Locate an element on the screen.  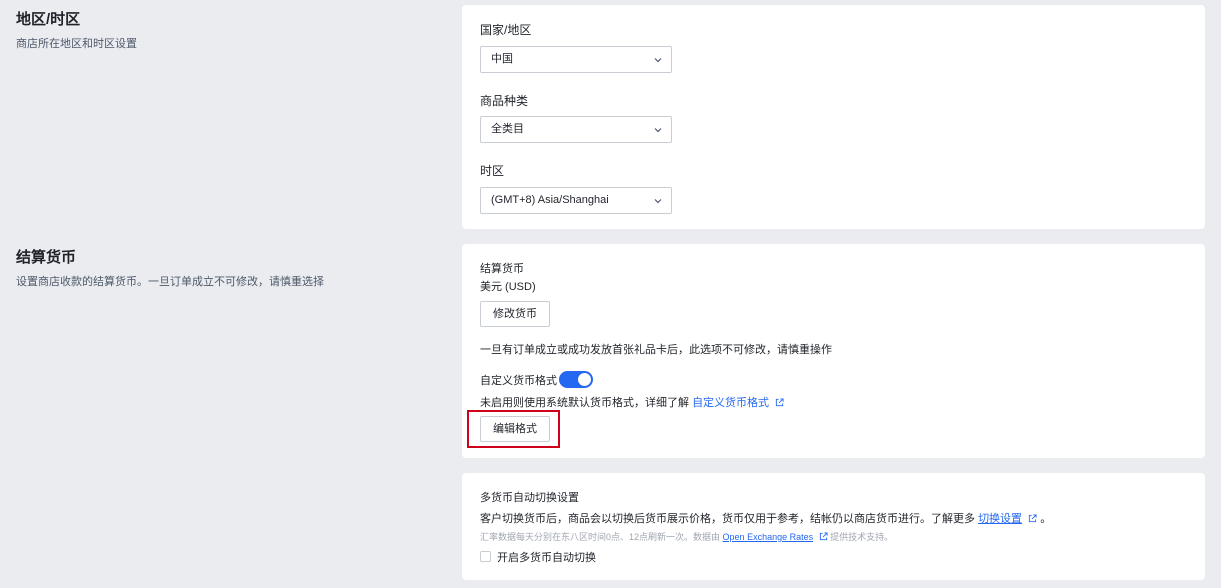
currency-section-title: 结算货币 is located at coordinates (46, 257).